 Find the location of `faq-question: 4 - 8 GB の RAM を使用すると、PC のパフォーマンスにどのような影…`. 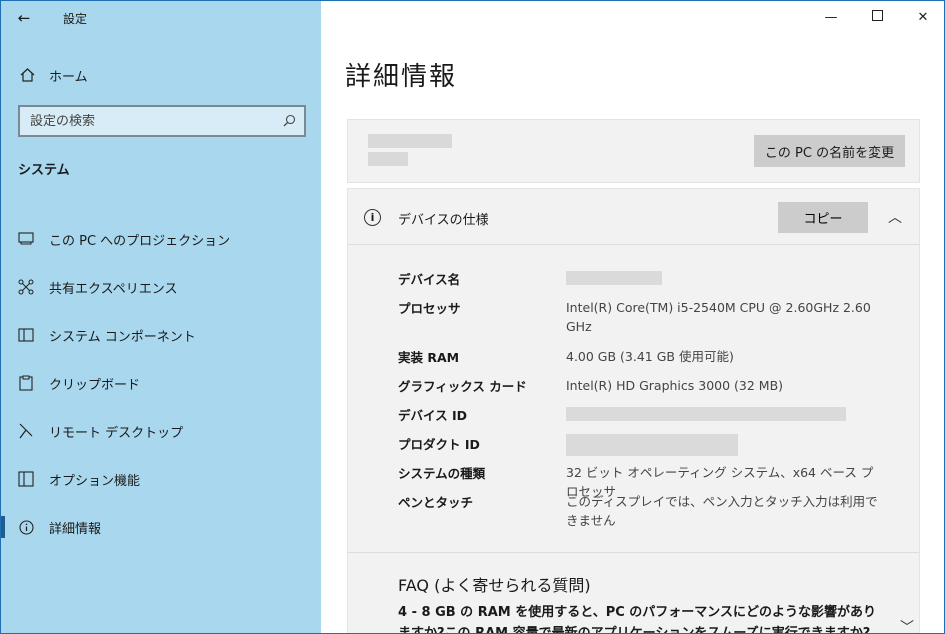

faq-question: 4 - 8 GB の RAM を使用すると、PC のパフォーマンスにどのような影… is located at coordinates (638, 617).